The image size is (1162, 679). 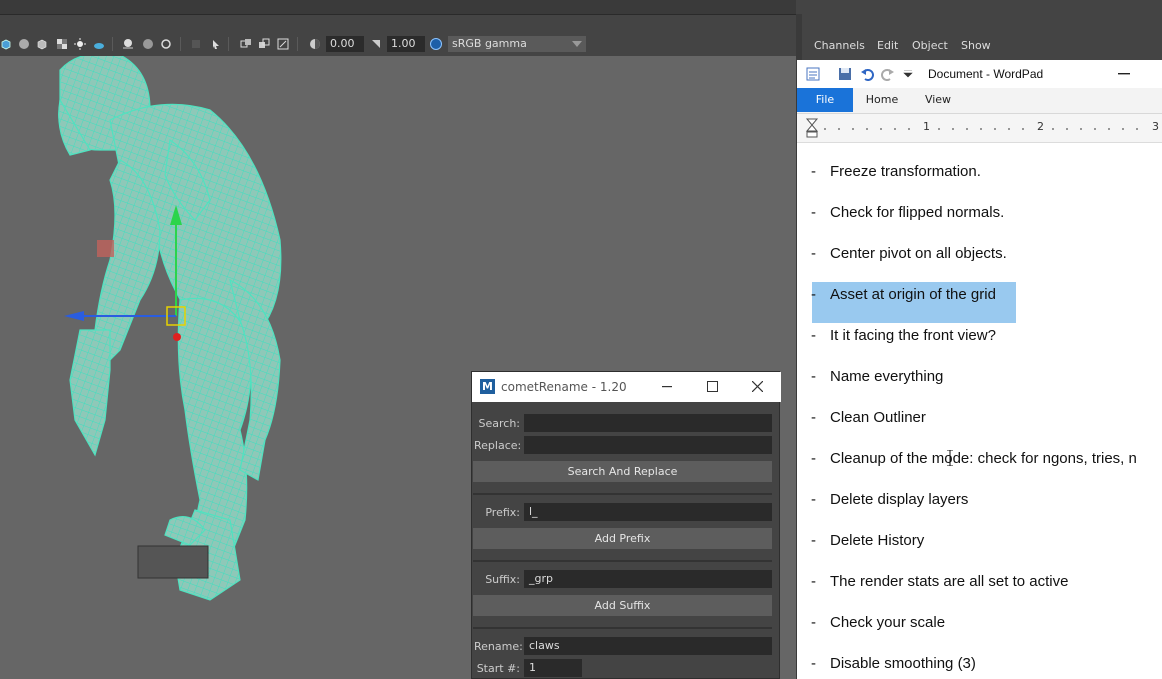 I want to click on wordpad-ribbon-tabs: File Home View, so click(x=979, y=101).